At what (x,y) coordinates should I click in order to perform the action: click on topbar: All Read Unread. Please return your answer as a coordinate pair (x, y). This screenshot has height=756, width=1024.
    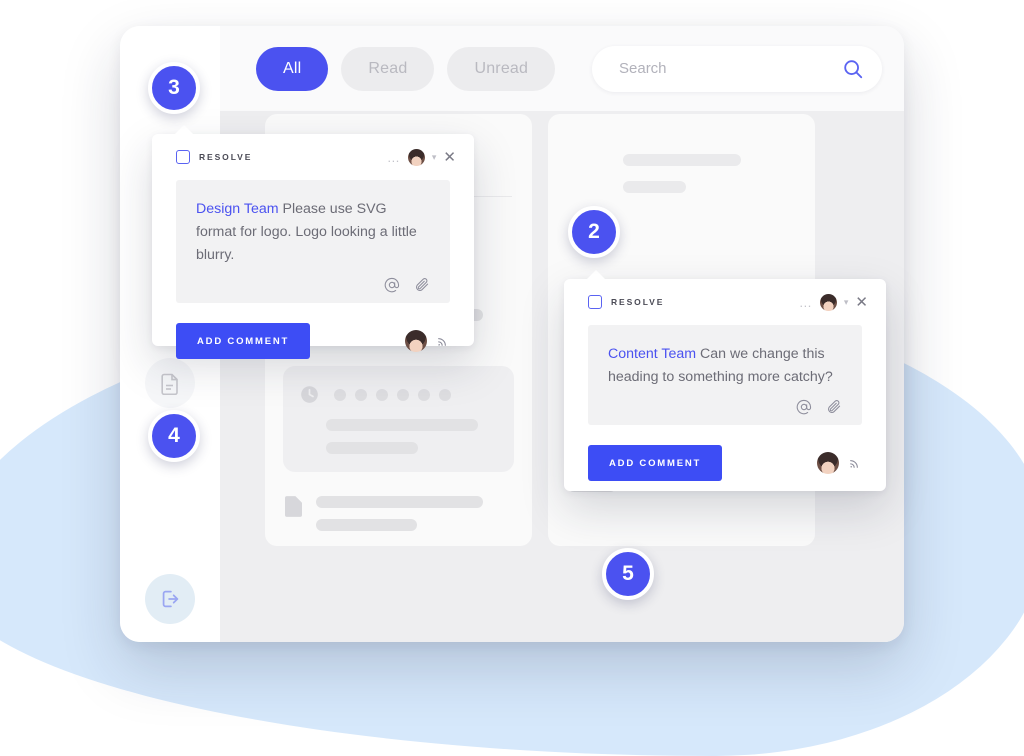
    Looking at the image, I should click on (562, 68).